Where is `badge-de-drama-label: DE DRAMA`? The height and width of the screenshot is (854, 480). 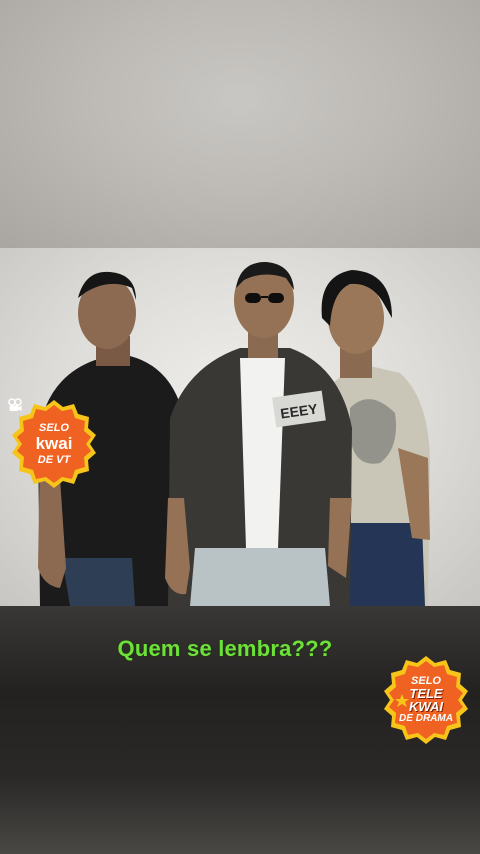
badge-de-drama-label: DE DRAMA is located at coordinates (426, 718).